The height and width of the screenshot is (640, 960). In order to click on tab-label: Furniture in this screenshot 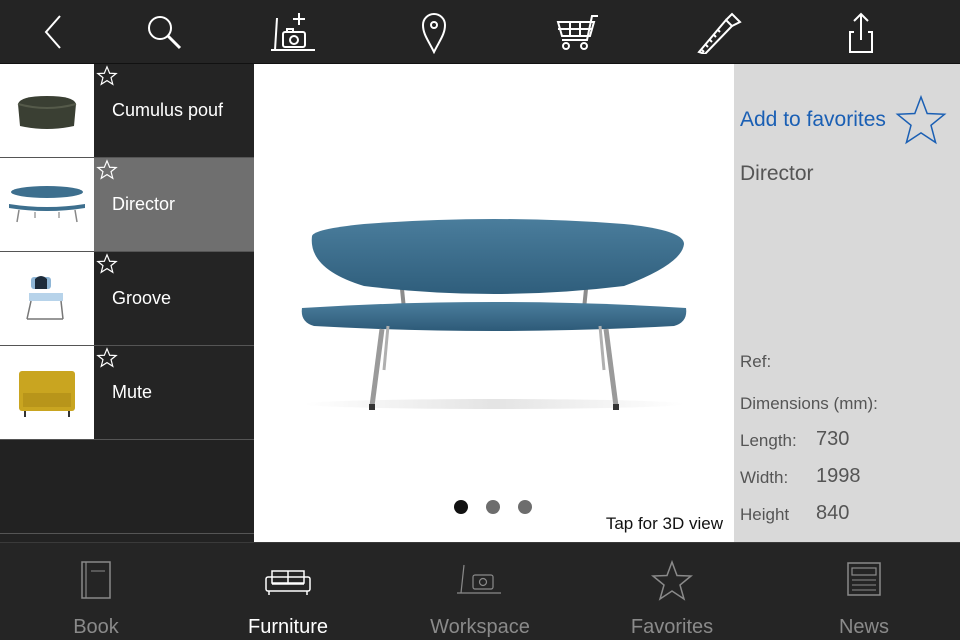, I will do `click(288, 627)`.